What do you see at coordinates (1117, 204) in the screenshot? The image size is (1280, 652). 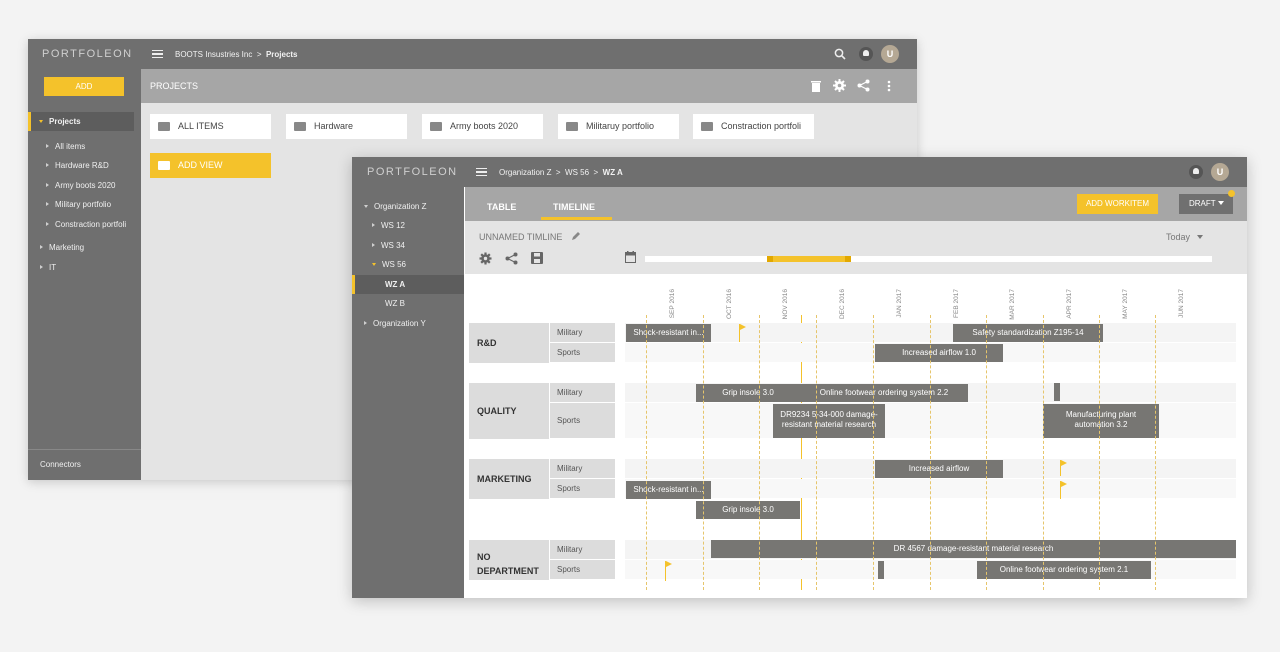 I see `add-workitem-button: ADD WORKITEM` at bounding box center [1117, 204].